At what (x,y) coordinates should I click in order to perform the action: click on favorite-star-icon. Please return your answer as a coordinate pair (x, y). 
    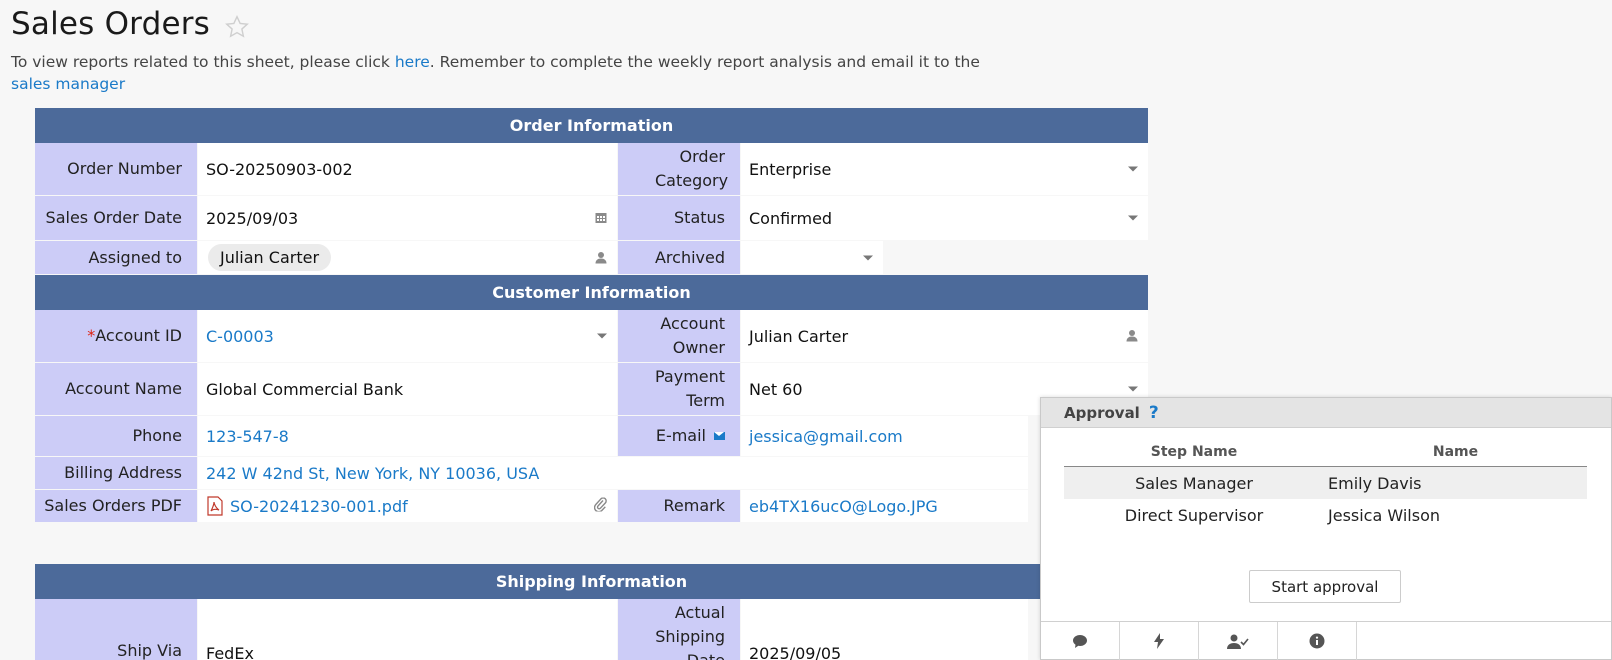
    Looking at the image, I should click on (237, 27).